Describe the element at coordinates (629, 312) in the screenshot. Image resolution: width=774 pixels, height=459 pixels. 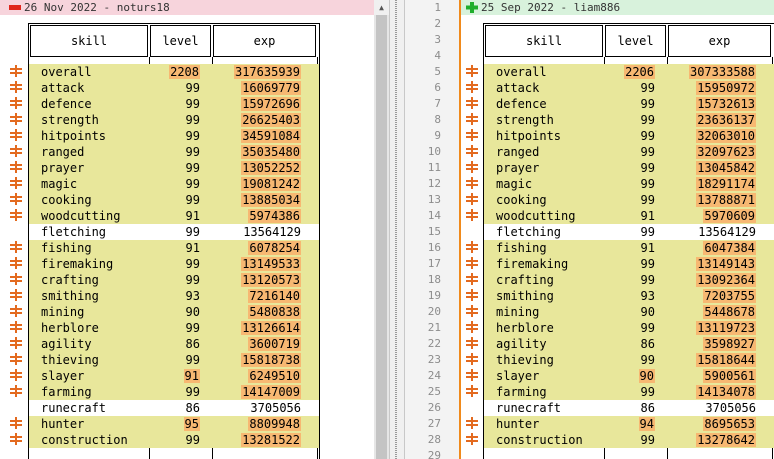
I see `table-row: mining 90 5448678` at that location.